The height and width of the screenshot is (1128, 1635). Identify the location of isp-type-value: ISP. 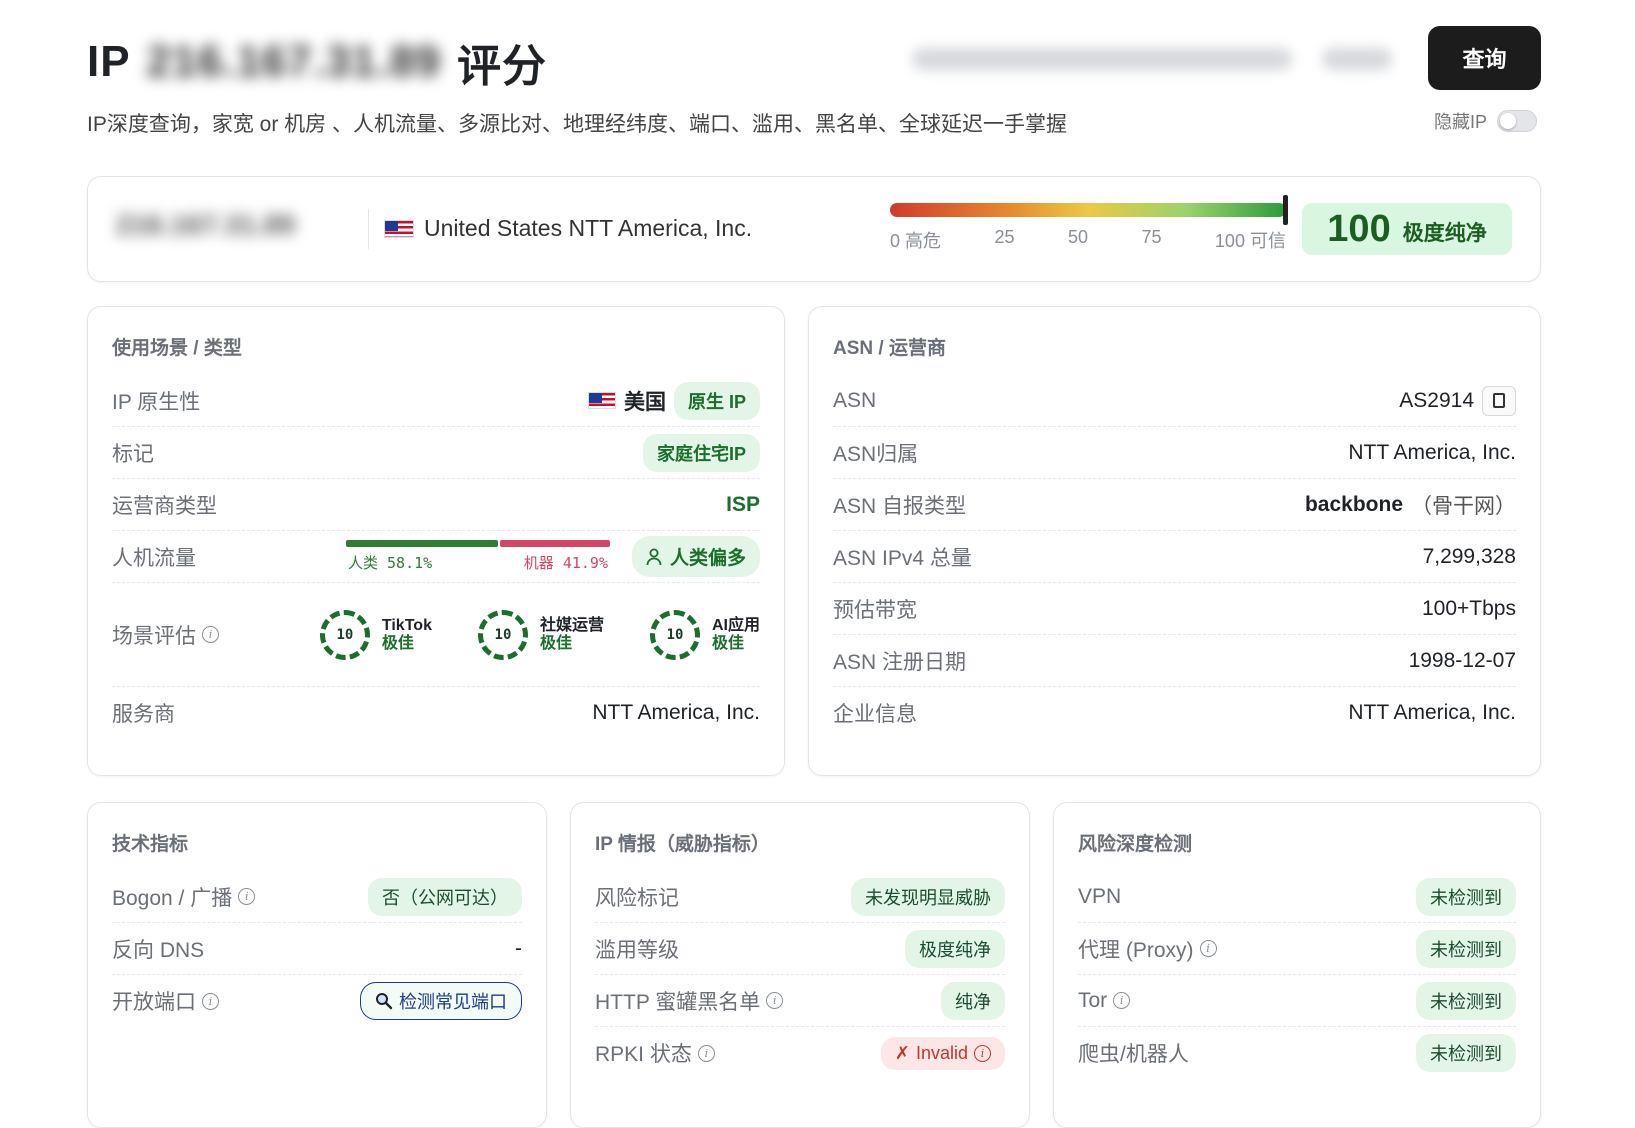
(743, 504).